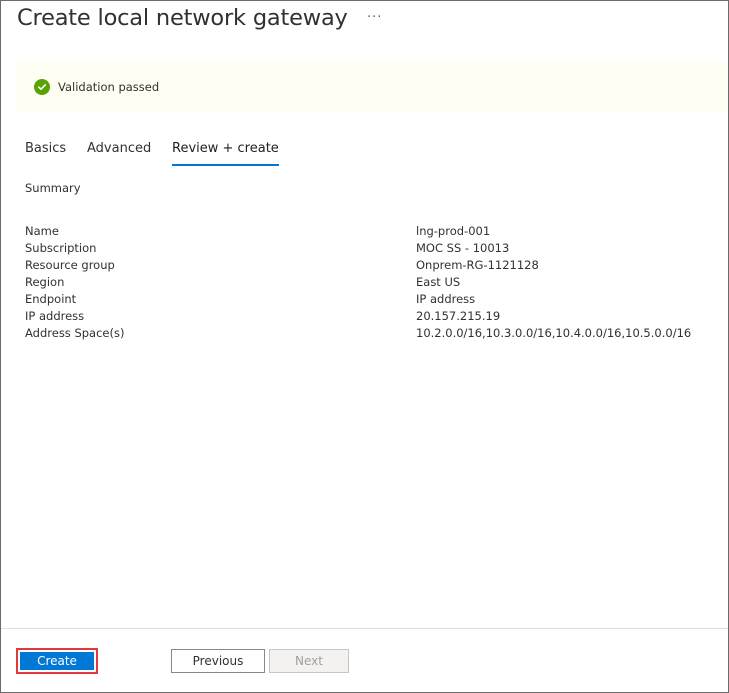  Describe the element at coordinates (42, 231) in the screenshot. I see `summary-key: Name` at that location.